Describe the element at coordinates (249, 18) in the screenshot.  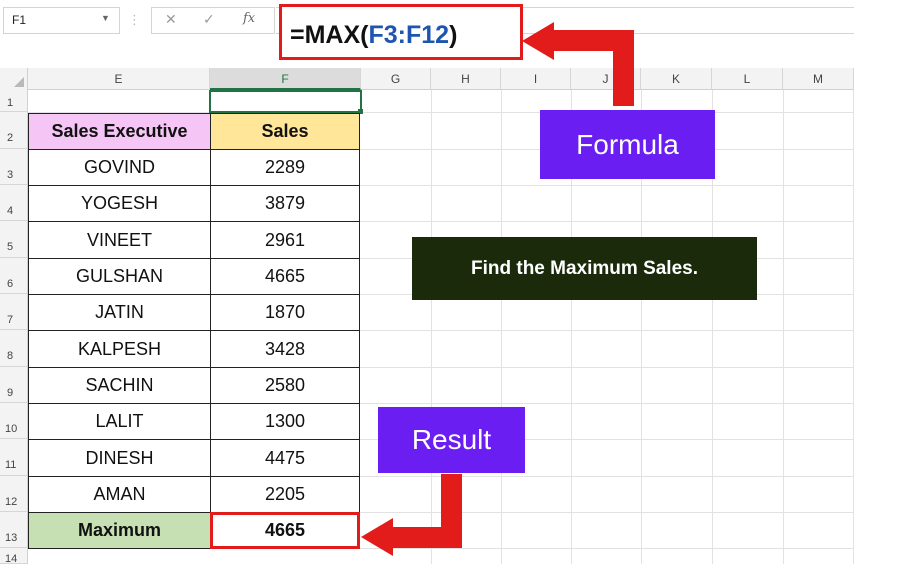
I see `fx-icon: fx` at that location.